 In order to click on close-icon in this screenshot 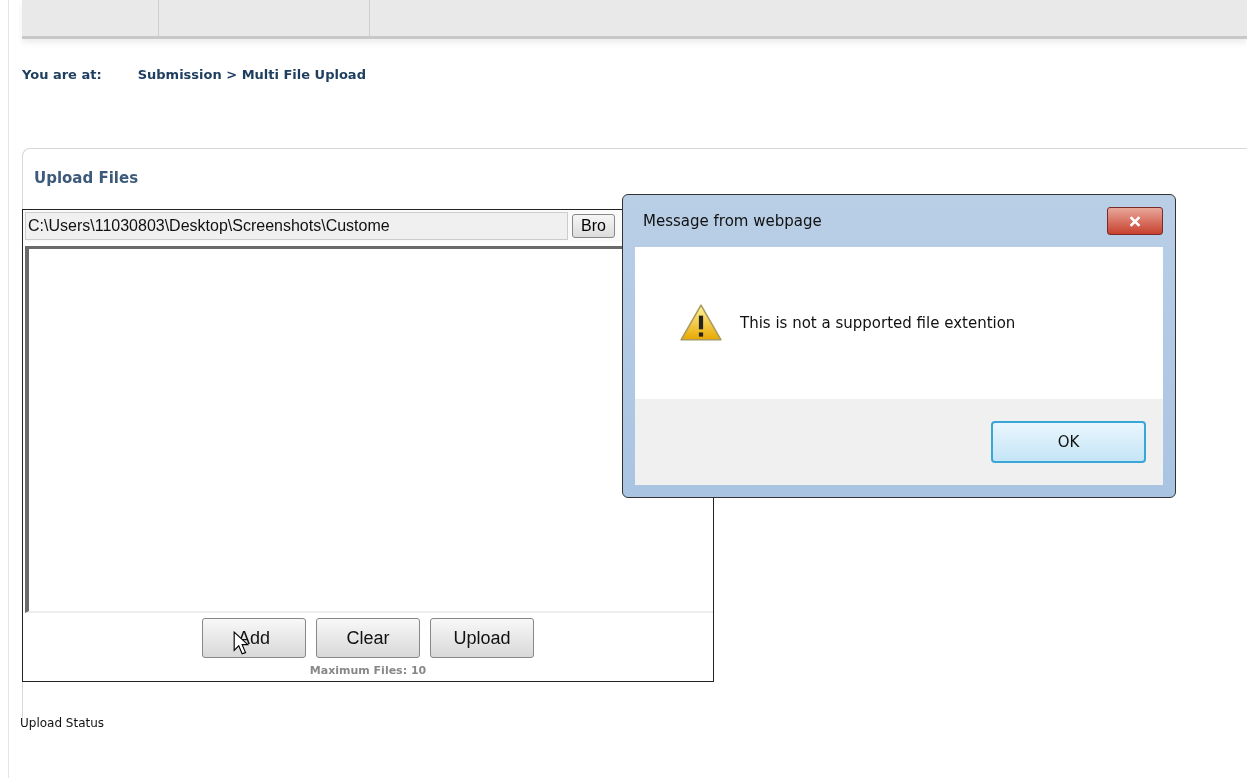, I will do `click(1135, 221)`.